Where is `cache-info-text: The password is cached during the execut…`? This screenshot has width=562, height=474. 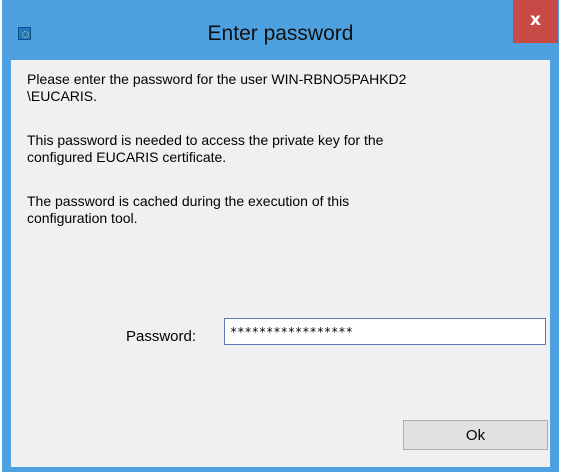
cache-info-text: The password is cached during the execut… is located at coordinates (188, 209).